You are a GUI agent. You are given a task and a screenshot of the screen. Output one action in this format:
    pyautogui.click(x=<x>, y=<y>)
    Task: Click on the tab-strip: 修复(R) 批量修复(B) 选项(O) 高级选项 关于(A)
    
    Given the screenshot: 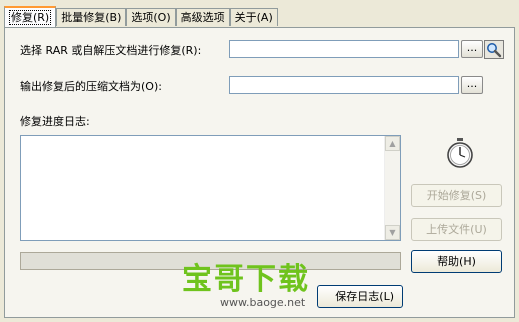 What is the action you would take?
    pyautogui.click(x=141, y=17)
    